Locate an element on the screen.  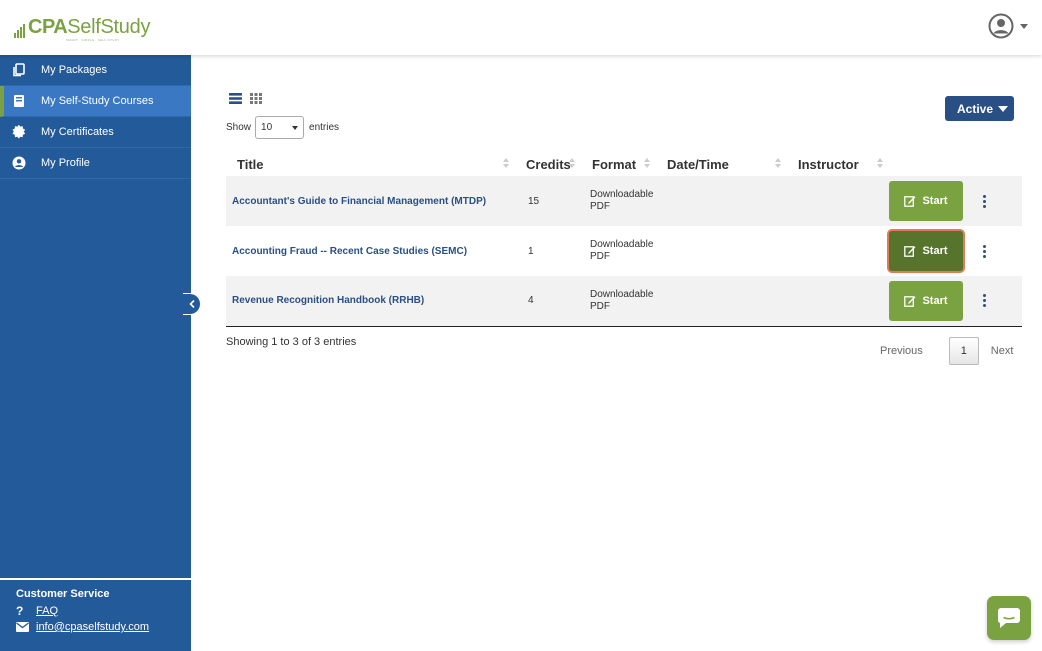
faq-row: ? FAQ is located at coordinates (103, 611).